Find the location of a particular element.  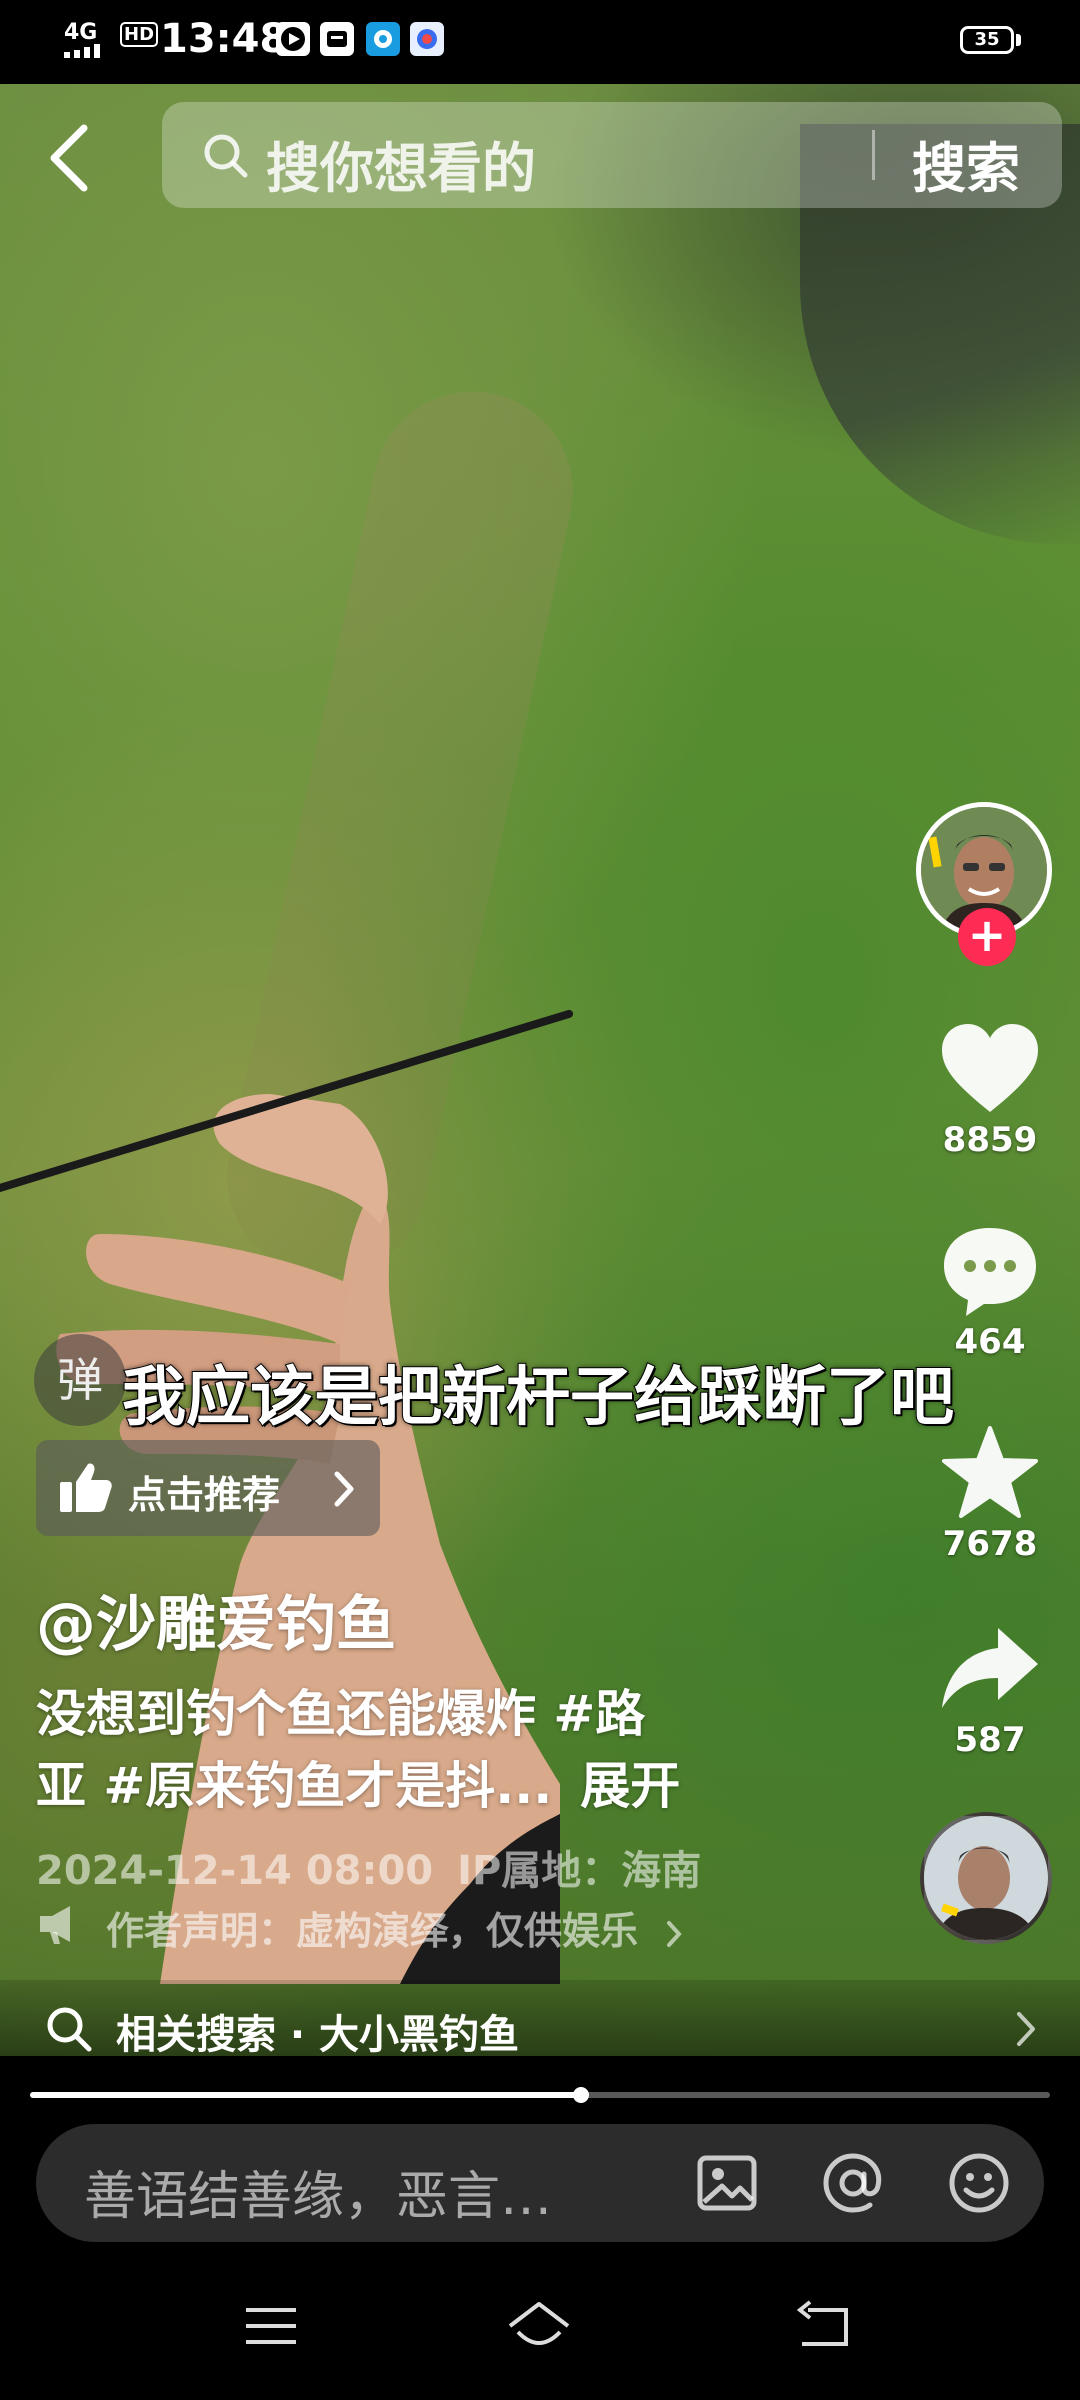

system-nav-bar is located at coordinates (540, 2328).